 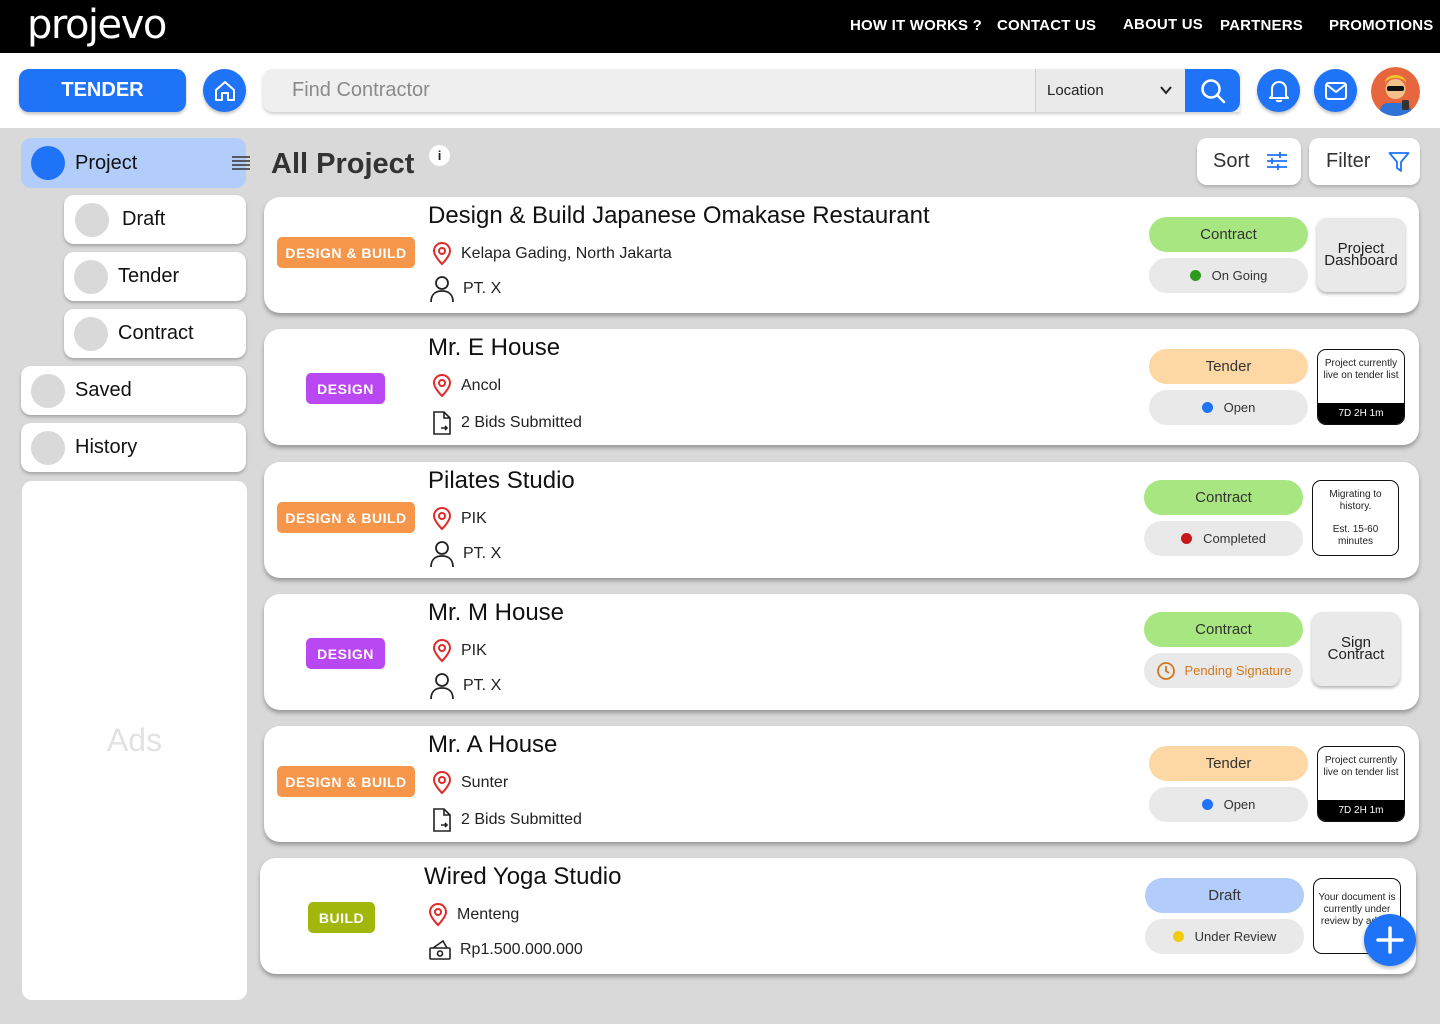 I want to click on messages-button, so click(x=1335, y=90).